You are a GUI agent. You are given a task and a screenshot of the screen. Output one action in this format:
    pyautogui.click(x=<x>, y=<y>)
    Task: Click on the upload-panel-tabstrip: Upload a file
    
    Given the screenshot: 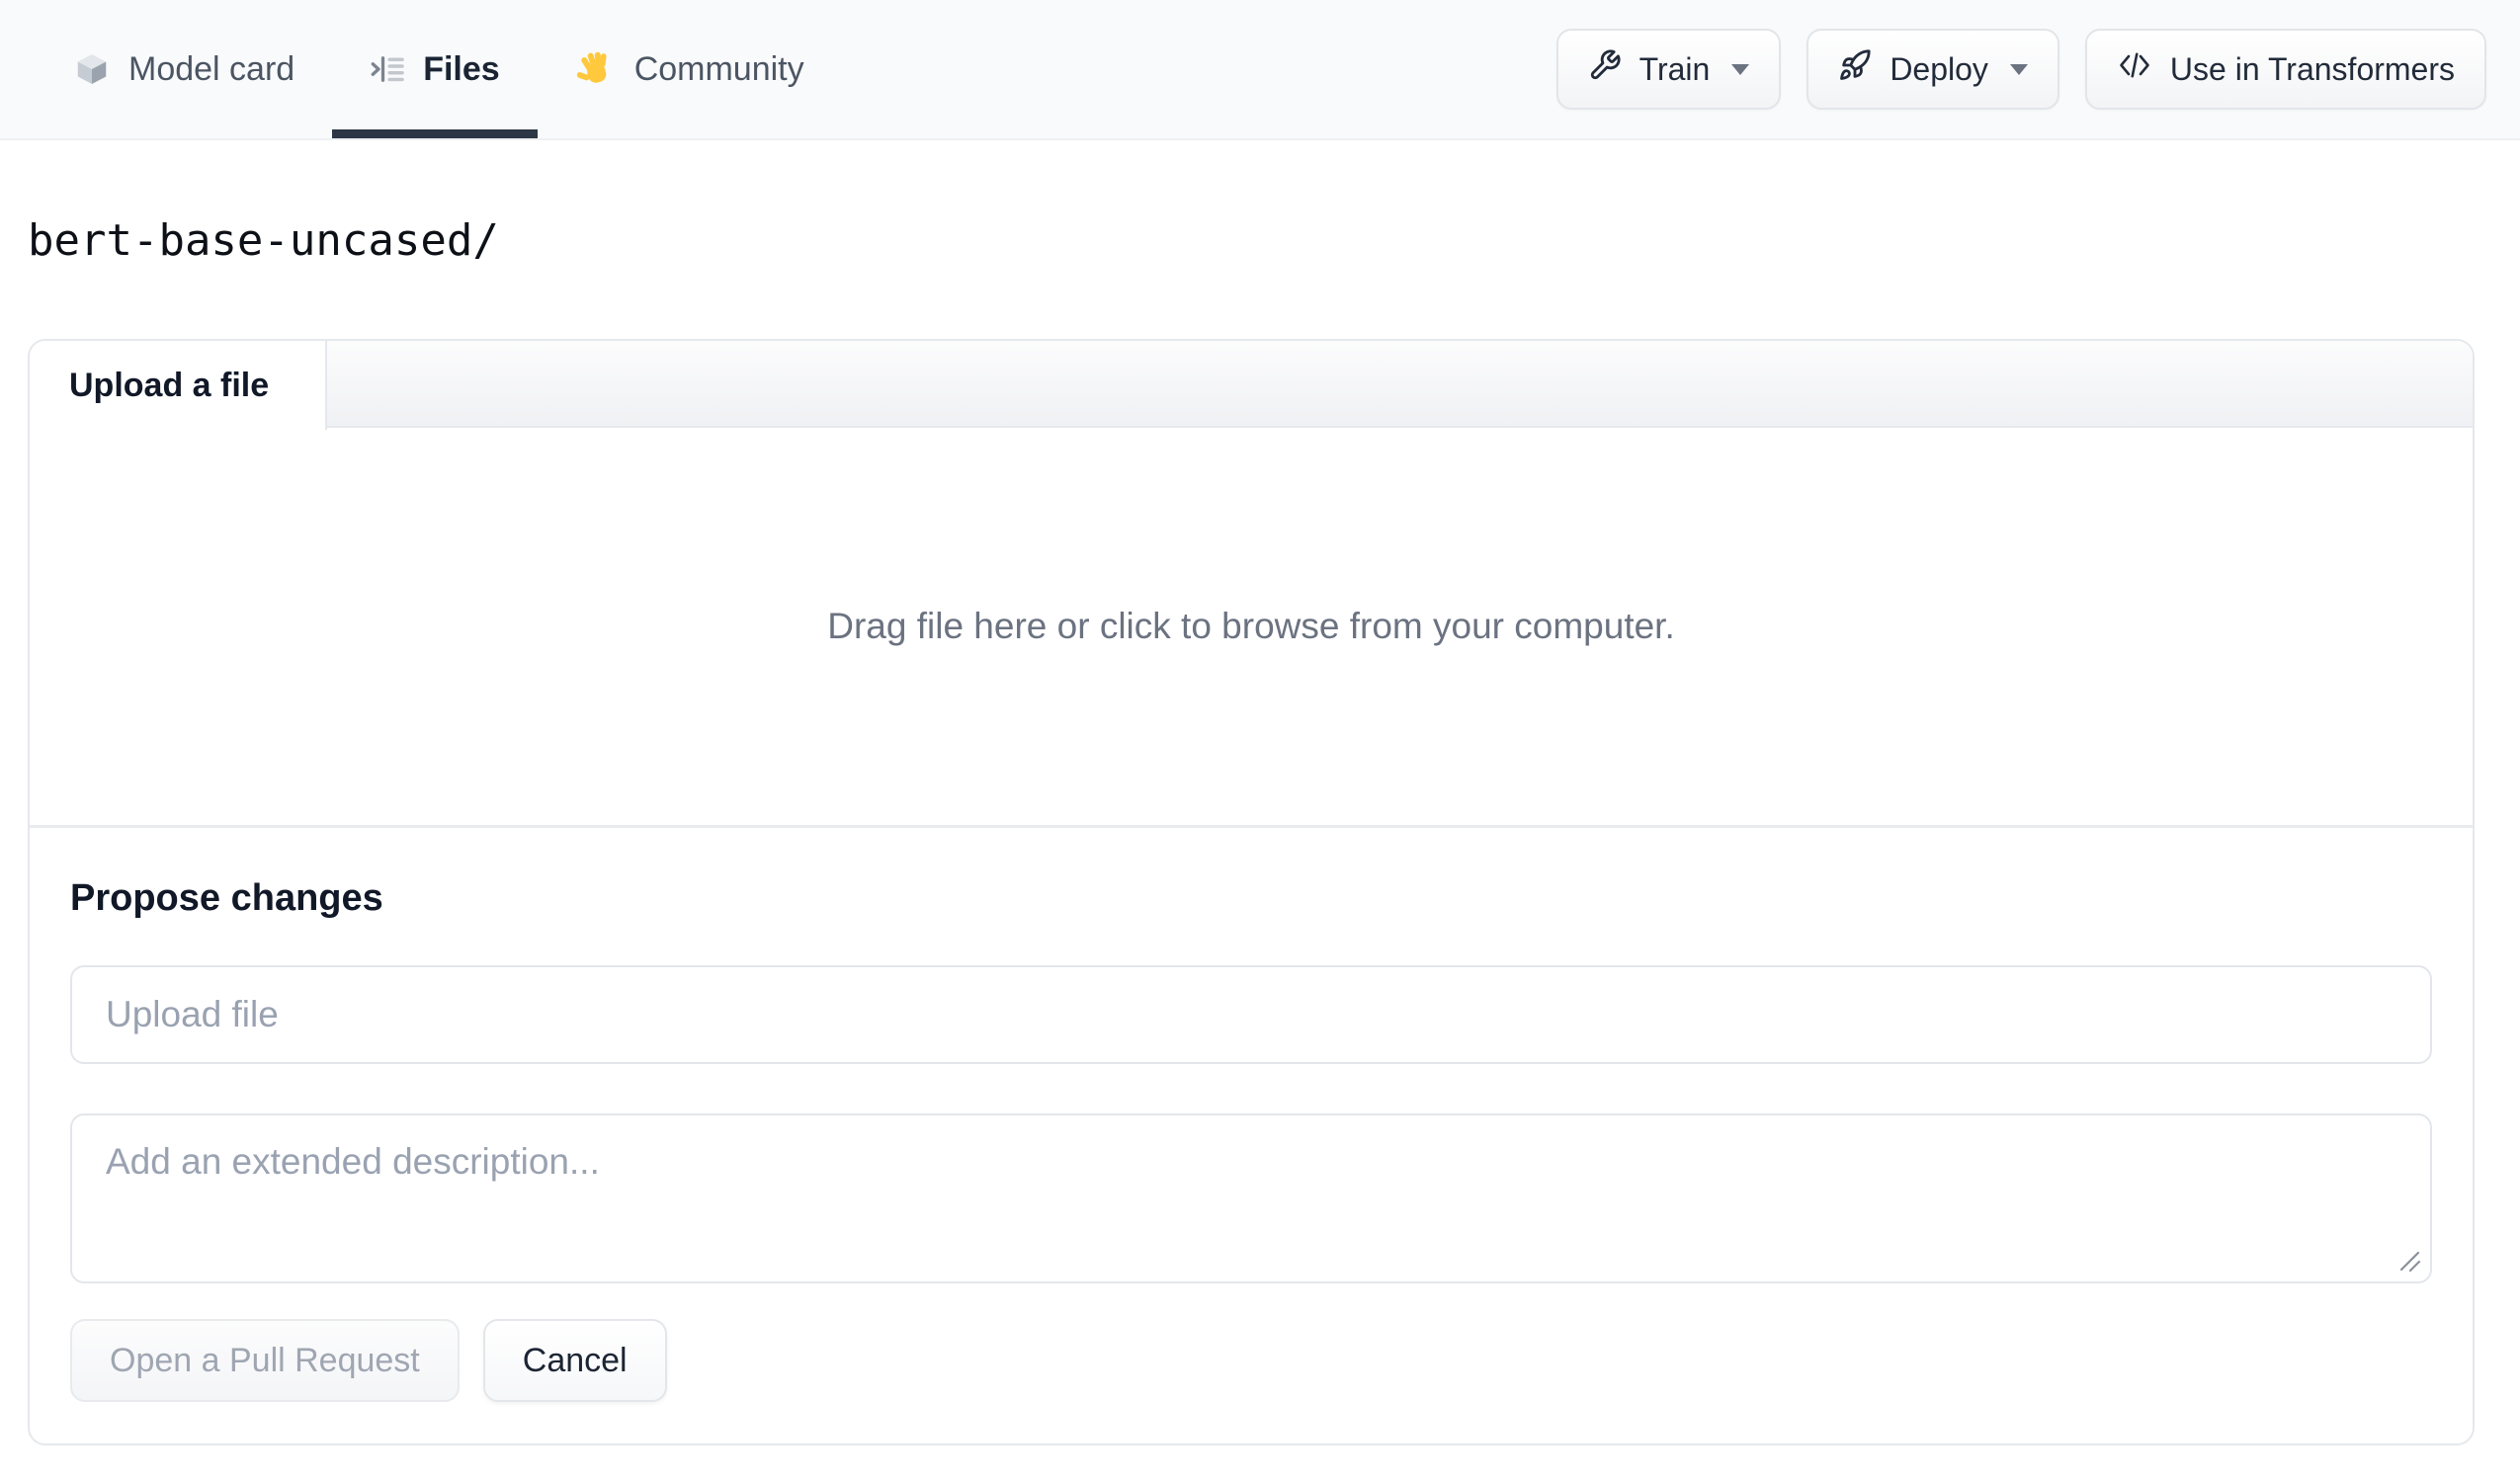 What is the action you would take?
    pyautogui.click(x=1251, y=385)
    